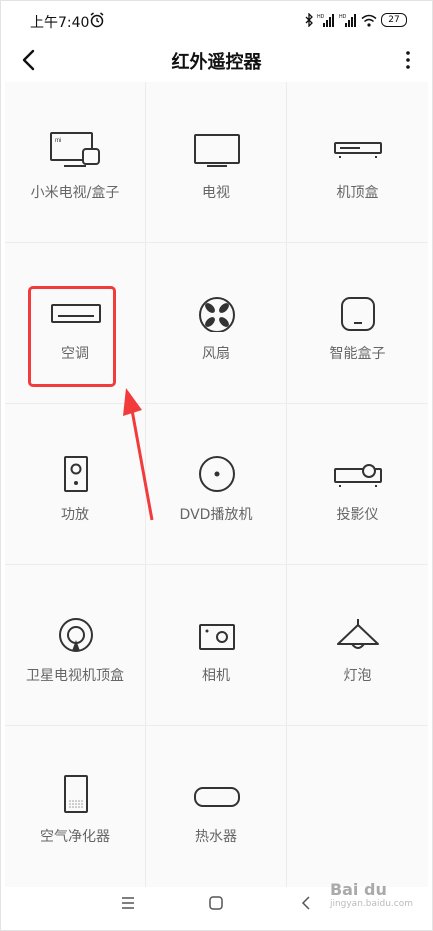 The image size is (433, 931). I want to click on device-label: 卫星电视机顶盒, so click(75, 676).